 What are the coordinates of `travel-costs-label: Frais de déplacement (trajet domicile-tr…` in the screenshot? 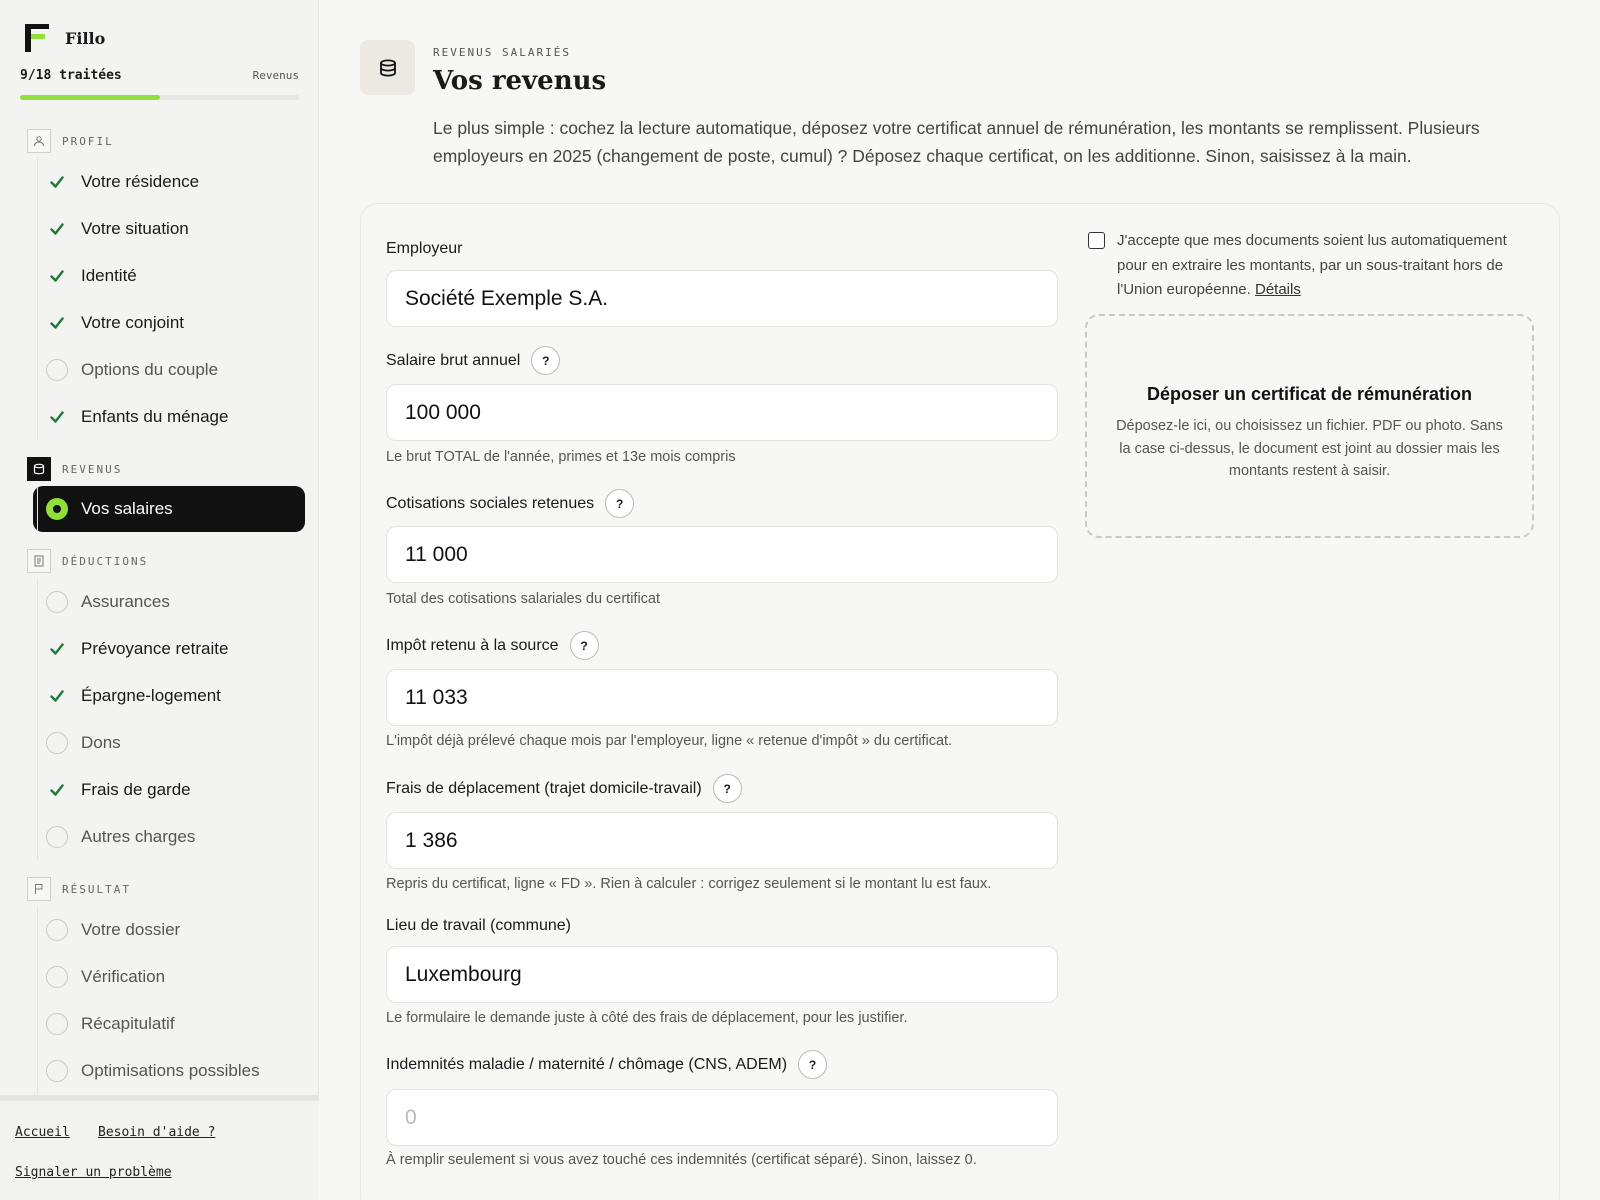 It's located at (564, 788).